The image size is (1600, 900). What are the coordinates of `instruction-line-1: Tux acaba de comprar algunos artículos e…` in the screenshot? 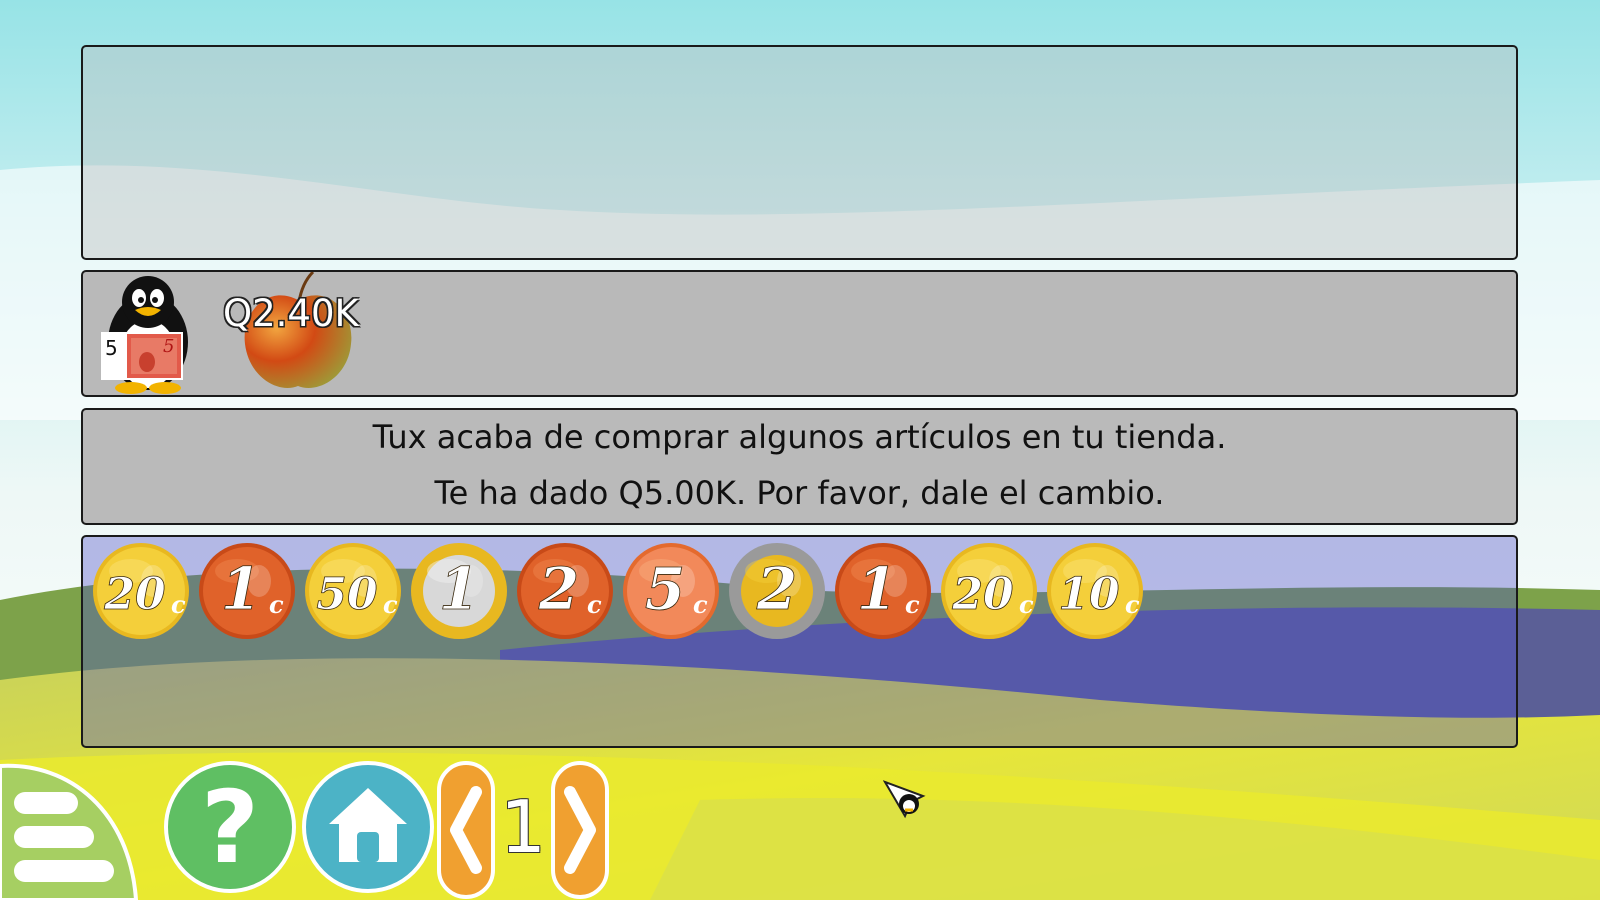 It's located at (799, 437).